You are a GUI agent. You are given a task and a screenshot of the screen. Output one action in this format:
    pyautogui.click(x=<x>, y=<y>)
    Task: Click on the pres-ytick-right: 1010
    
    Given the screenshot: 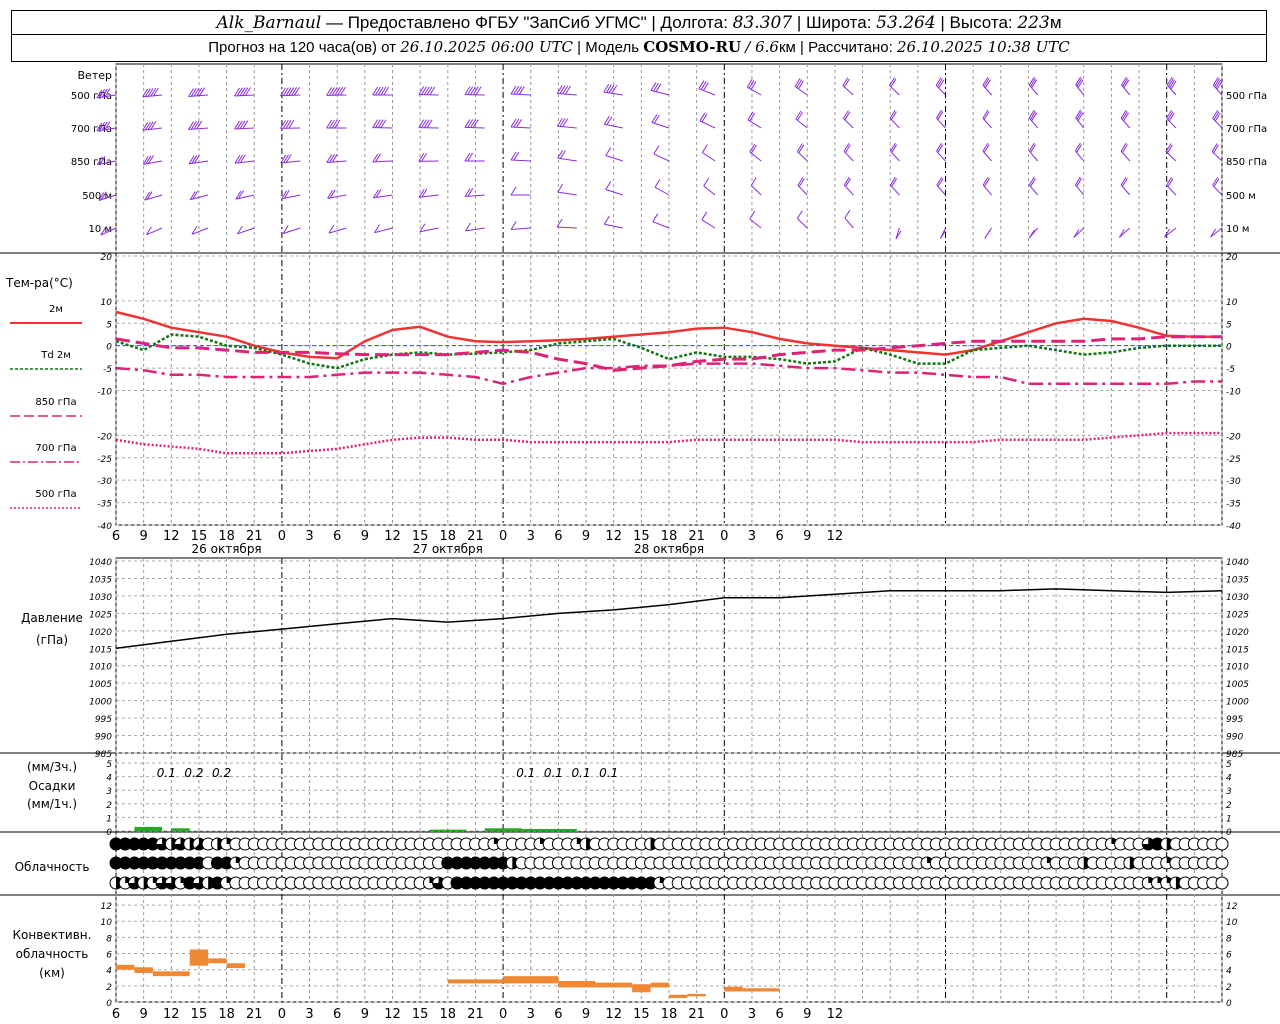 What is the action you would take?
    pyautogui.click(x=1237, y=668)
    